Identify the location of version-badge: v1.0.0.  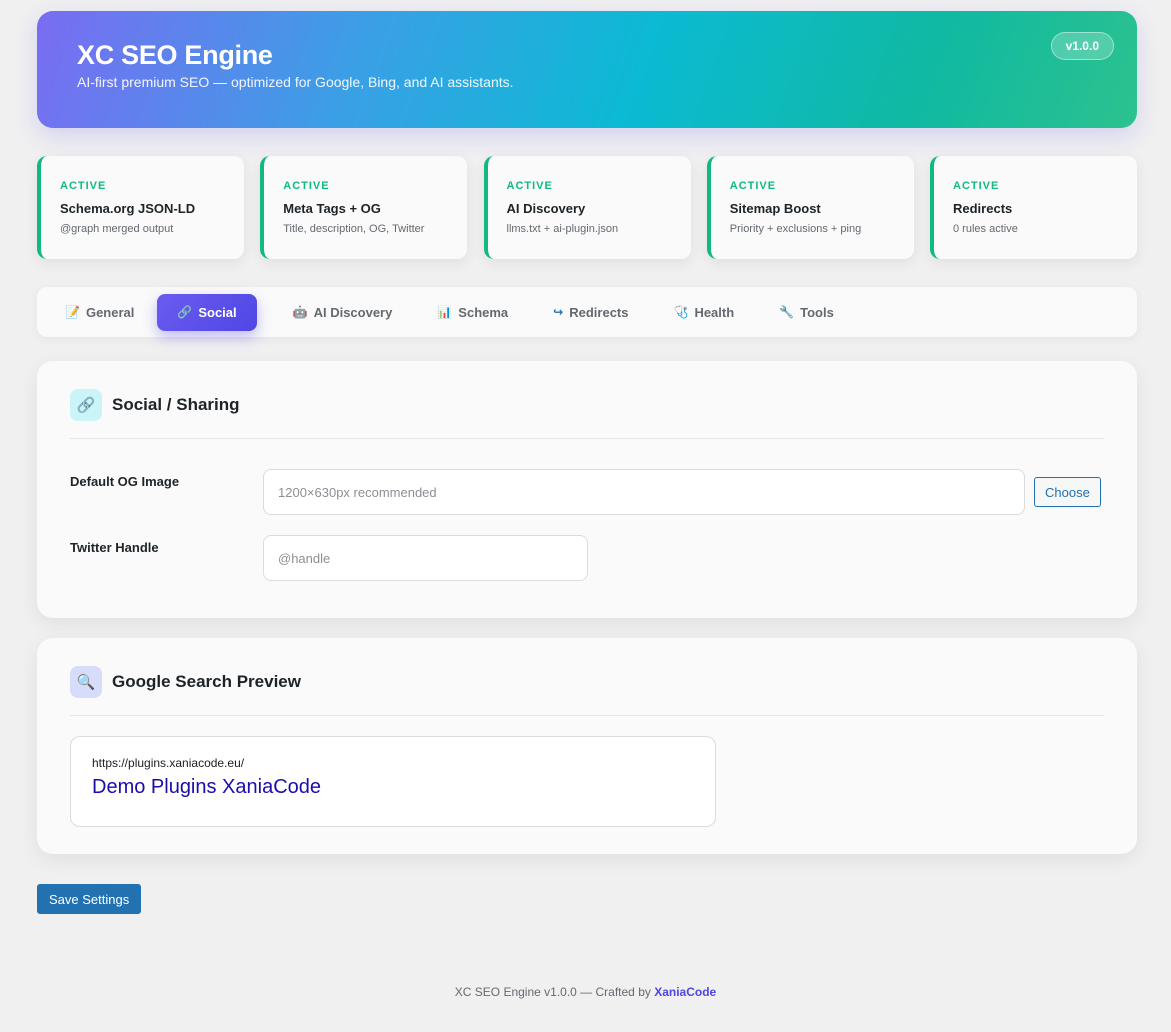
(1082, 46).